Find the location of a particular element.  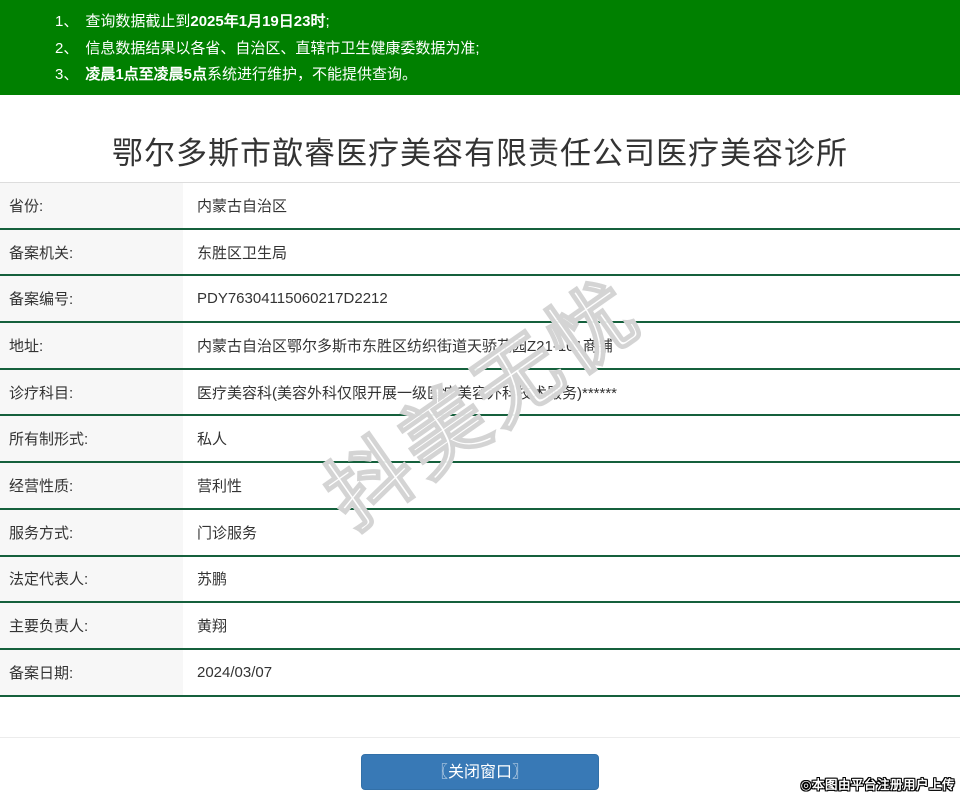

notice-line: 1、 查询数据截止到2025年1月19日23时; is located at coordinates (502, 22).